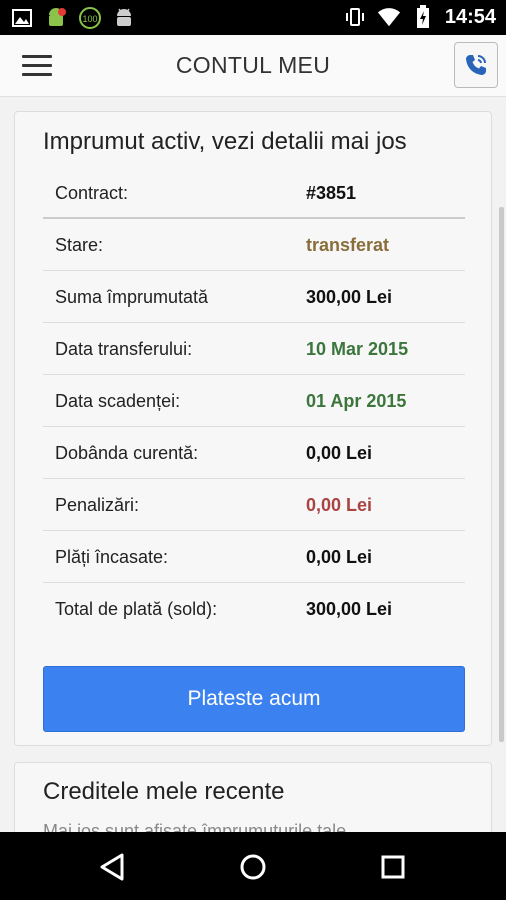 The height and width of the screenshot is (900, 506). I want to click on row-label: Penalizări:, so click(97, 505).